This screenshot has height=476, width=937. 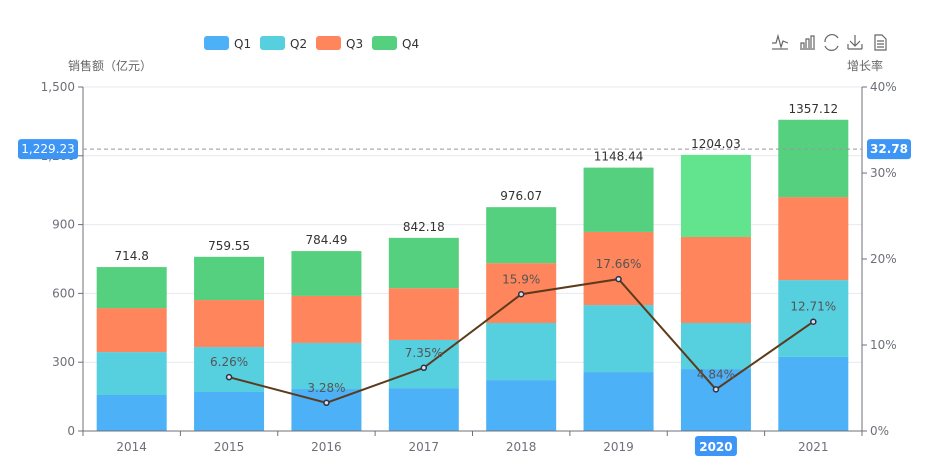 I want to click on y2-tick-label: 20%, so click(x=883, y=259).